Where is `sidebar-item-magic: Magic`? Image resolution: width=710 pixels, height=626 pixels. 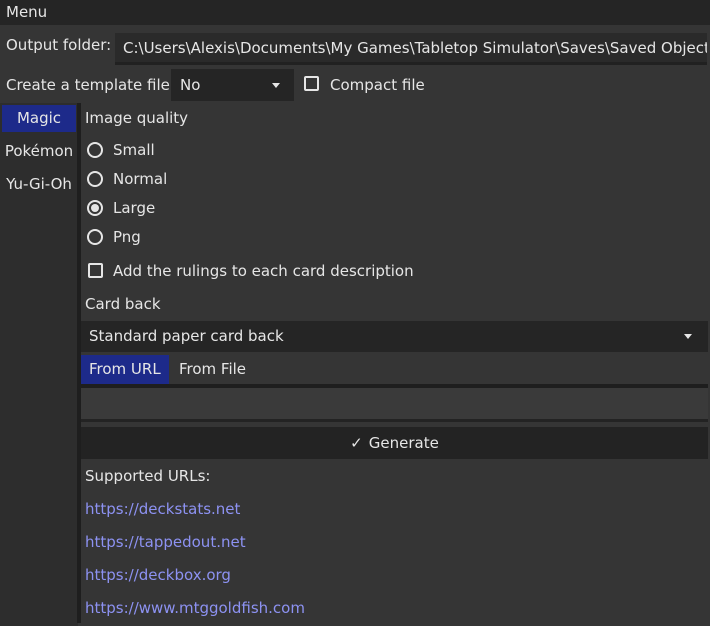
sidebar-item-magic: Magic is located at coordinates (39, 118).